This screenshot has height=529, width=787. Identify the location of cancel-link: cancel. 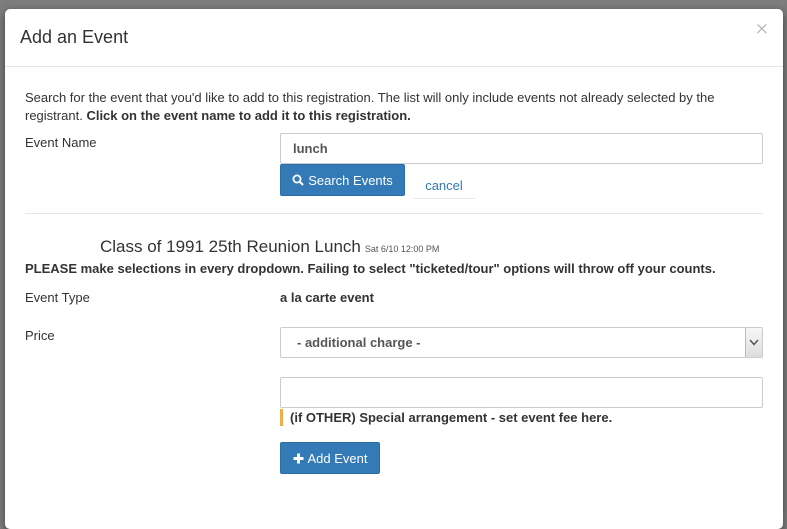
(444, 186).